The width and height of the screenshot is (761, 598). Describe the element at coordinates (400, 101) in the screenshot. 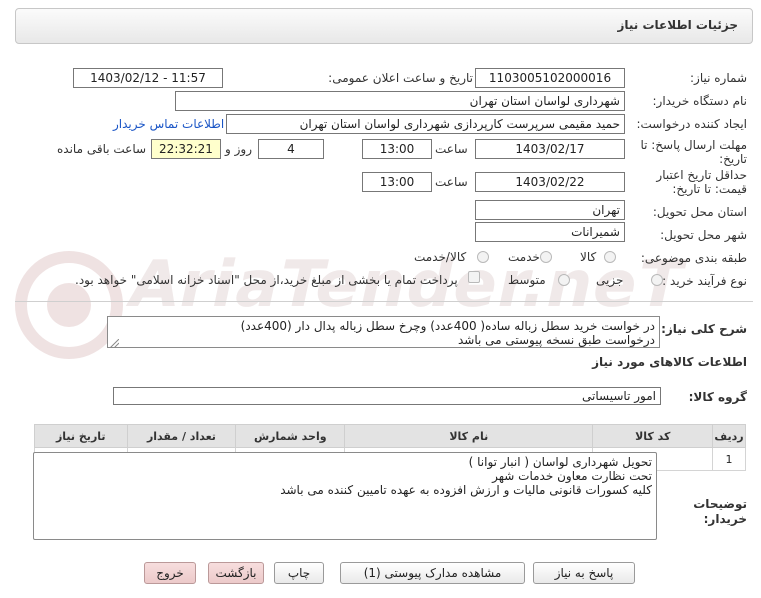

I see `buyer-org-field: شهرداری لواسان استان تهران` at that location.